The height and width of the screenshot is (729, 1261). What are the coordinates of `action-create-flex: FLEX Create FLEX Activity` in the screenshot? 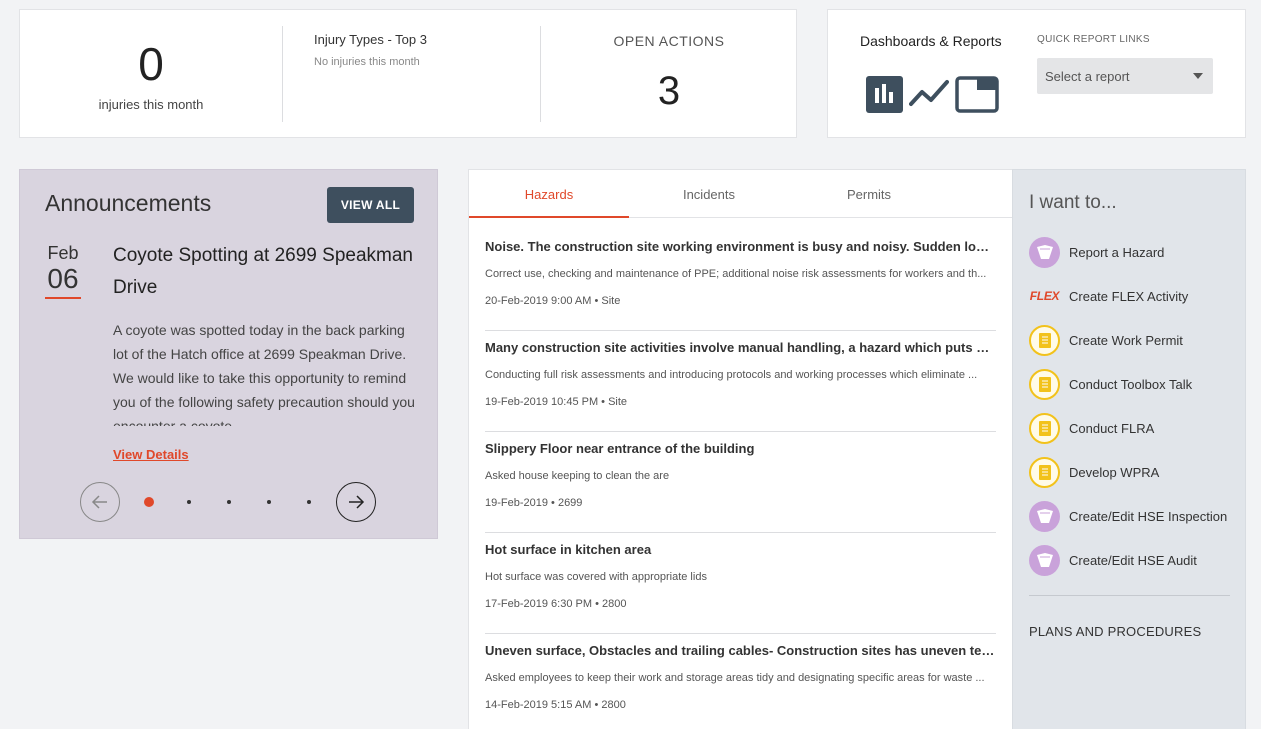 It's located at (1128, 296).